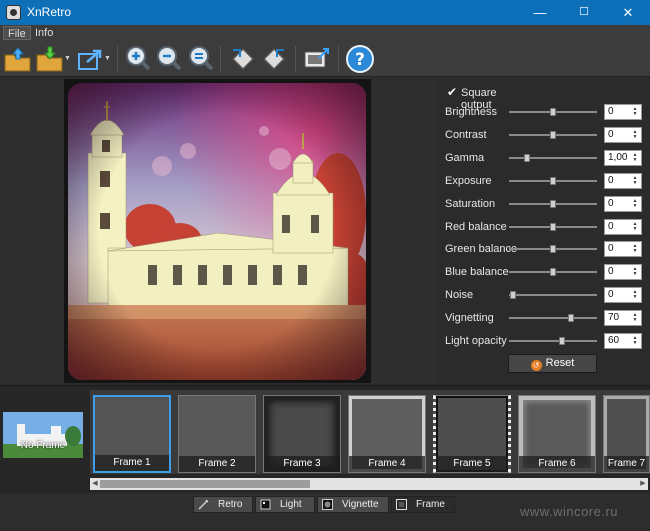 Image resolution: width=650 pixels, height=531 pixels. What do you see at coordinates (18, 59) in the screenshot?
I see `open-folder-button` at bounding box center [18, 59].